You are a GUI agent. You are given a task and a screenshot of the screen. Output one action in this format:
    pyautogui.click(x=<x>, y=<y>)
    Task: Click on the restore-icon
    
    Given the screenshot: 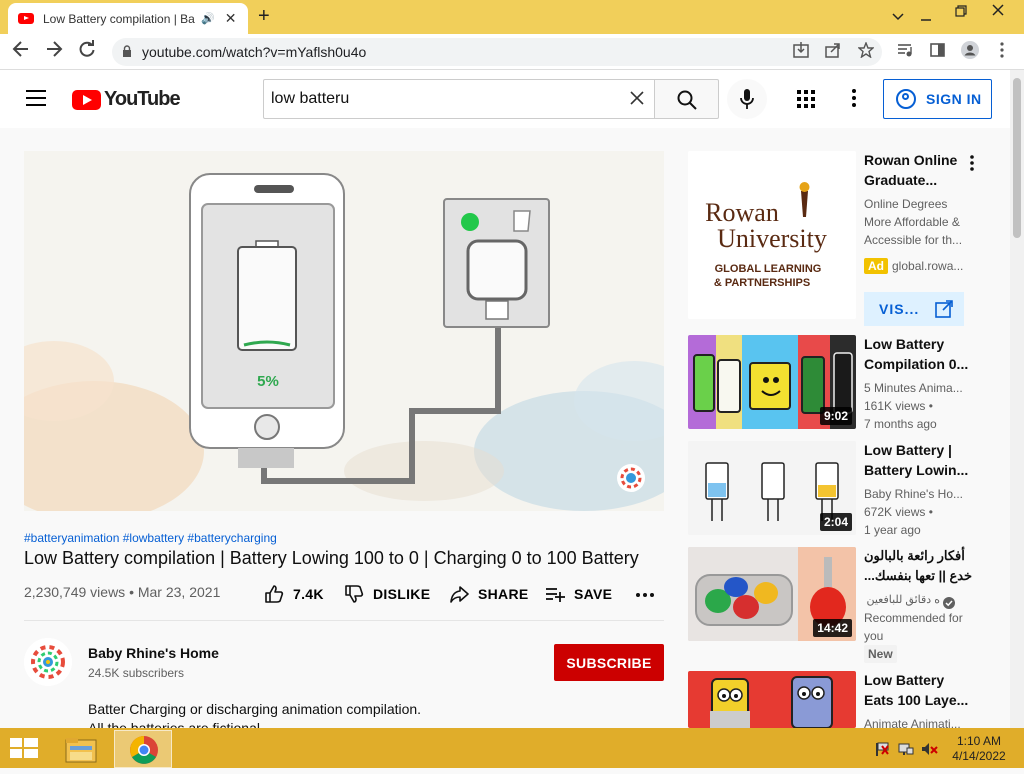 What is the action you would take?
    pyautogui.click(x=961, y=12)
    